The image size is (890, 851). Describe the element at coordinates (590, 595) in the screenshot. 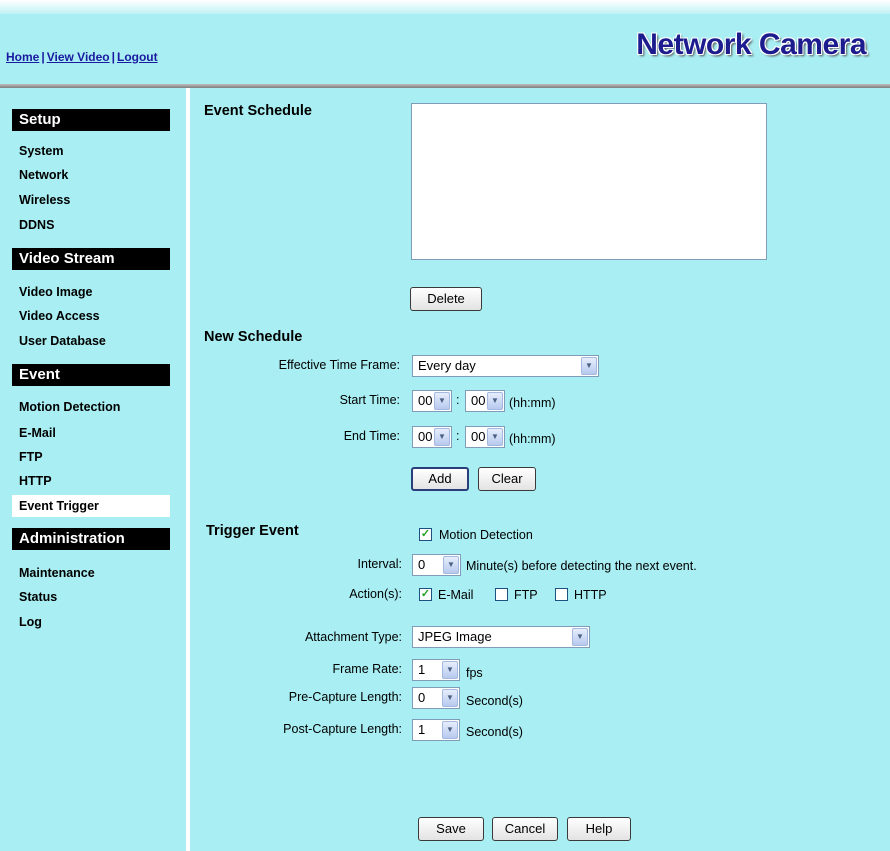

I see `http-action-label: HTTP` at that location.